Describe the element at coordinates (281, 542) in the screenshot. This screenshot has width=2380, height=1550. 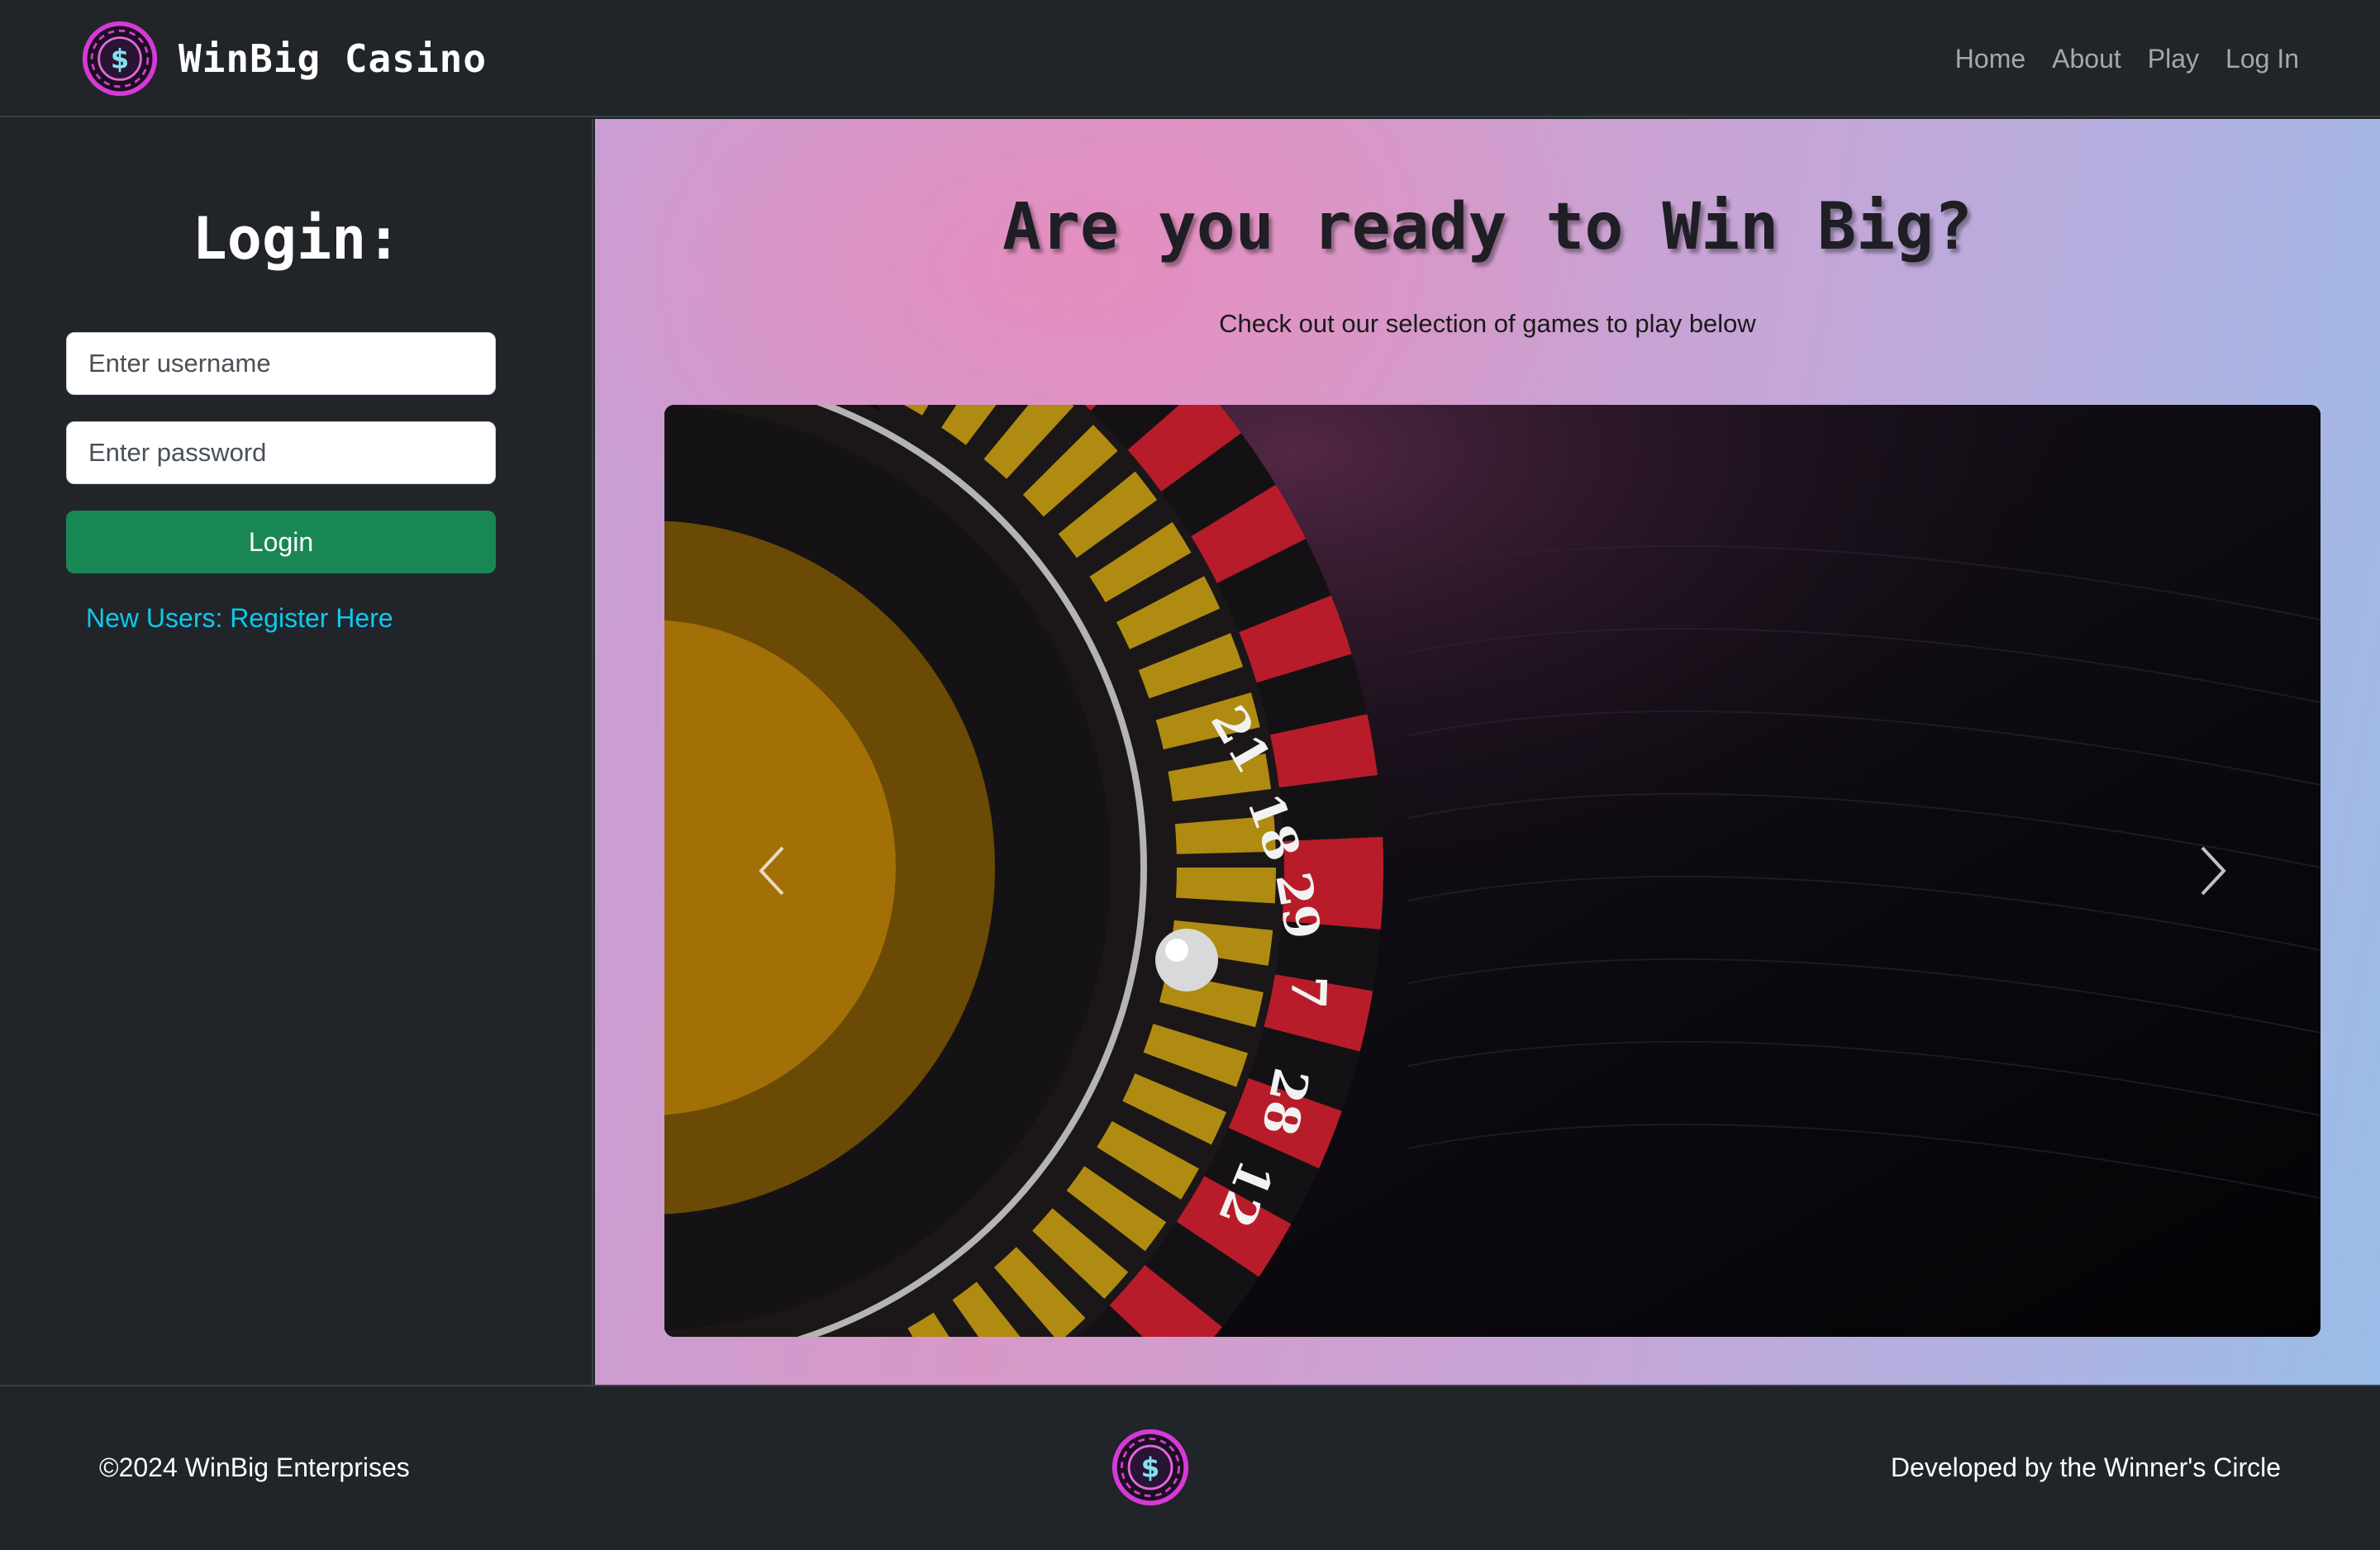
I see `login-button: Login` at that location.